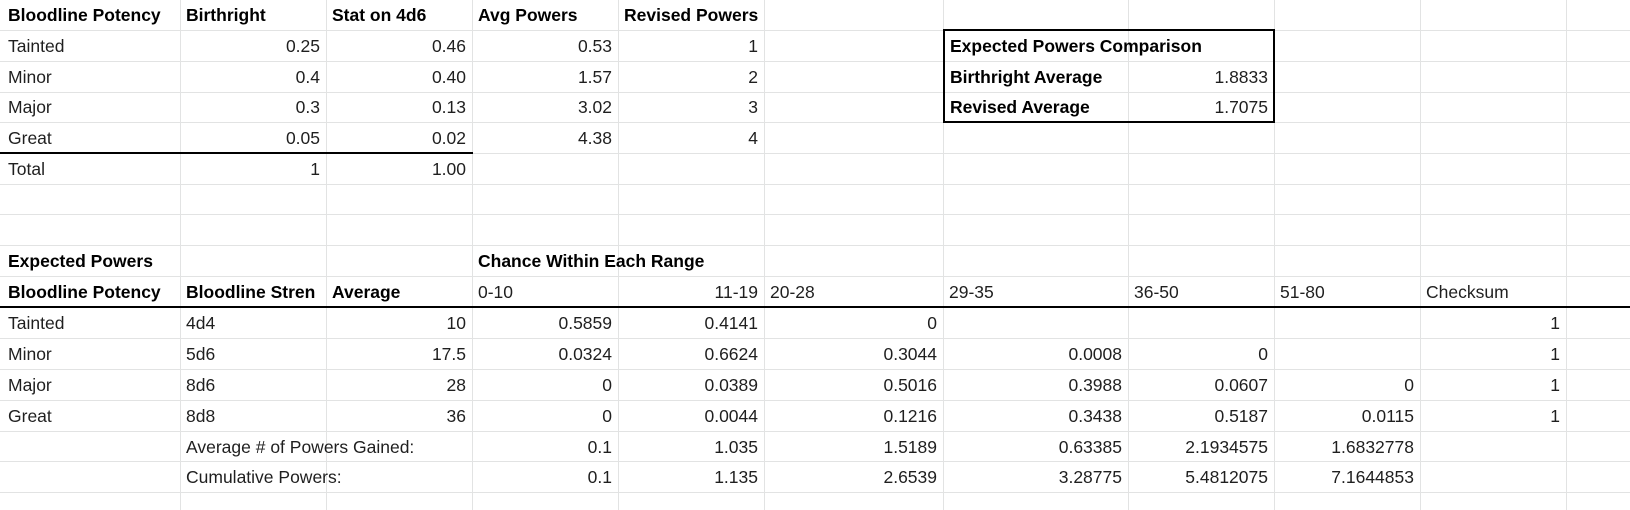  Describe the element at coordinates (253, 385) in the screenshot. I see `table-cell: 8d6` at that location.